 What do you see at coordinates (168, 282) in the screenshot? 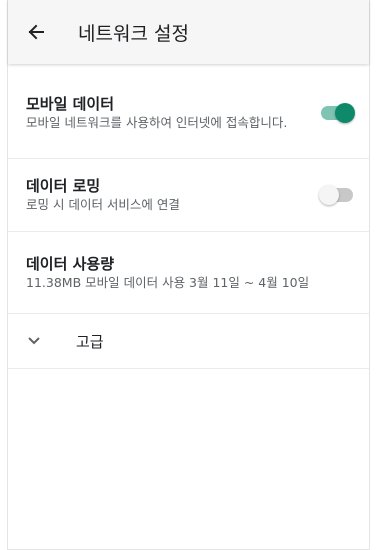
I see `data-usage-summary: 11.38MB 모바일 데이터 사용 3월 11일 ~ 4월 10일` at bounding box center [168, 282].